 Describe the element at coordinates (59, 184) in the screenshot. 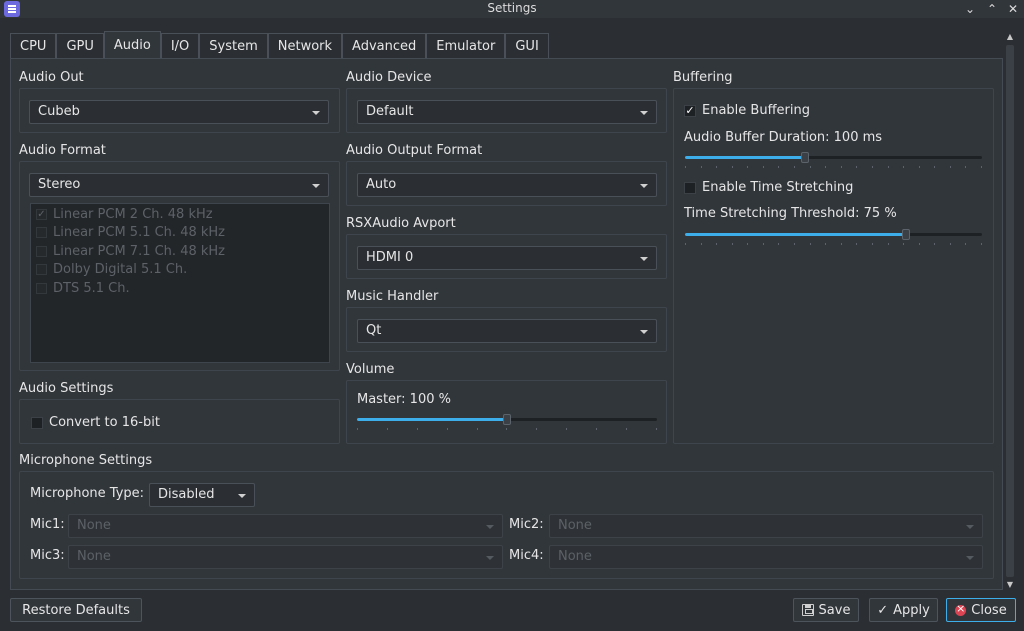

I see `audio-format-value: Stereo` at that location.